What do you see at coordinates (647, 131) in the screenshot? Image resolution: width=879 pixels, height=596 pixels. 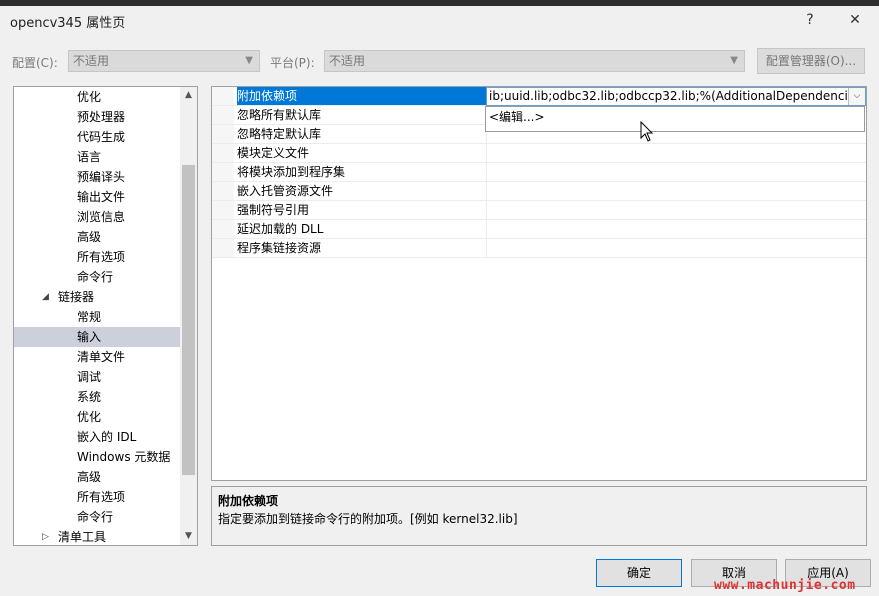 I see `mouse-cursor-icon` at bounding box center [647, 131].